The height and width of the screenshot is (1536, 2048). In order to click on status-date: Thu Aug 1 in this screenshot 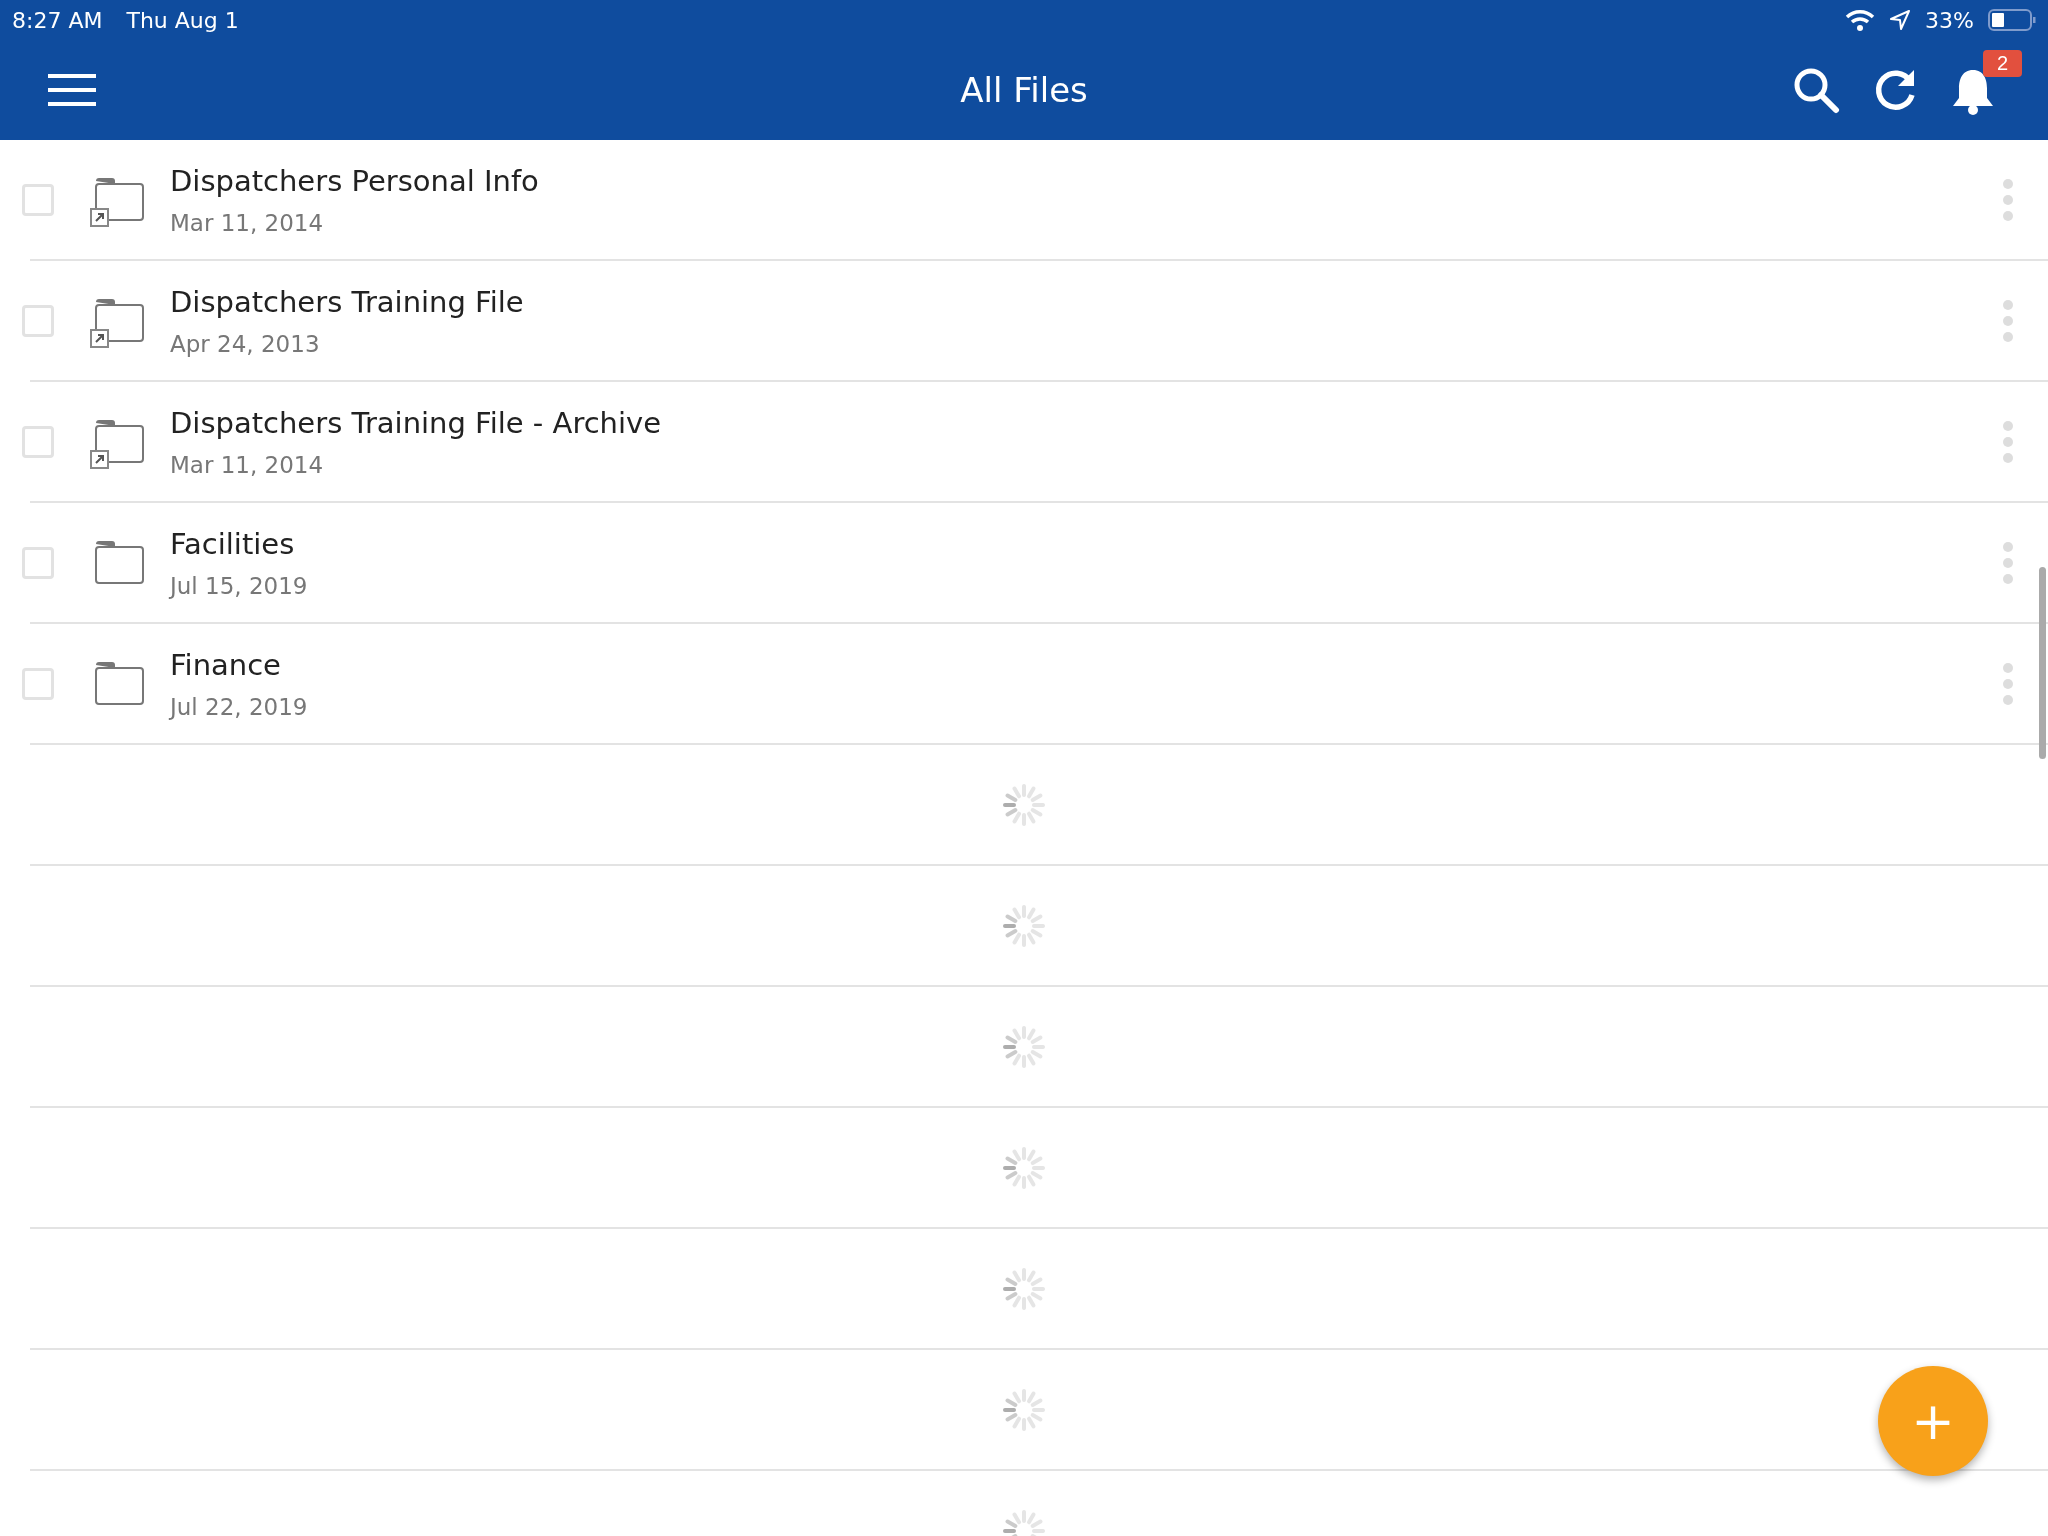, I will do `click(182, 20)`.